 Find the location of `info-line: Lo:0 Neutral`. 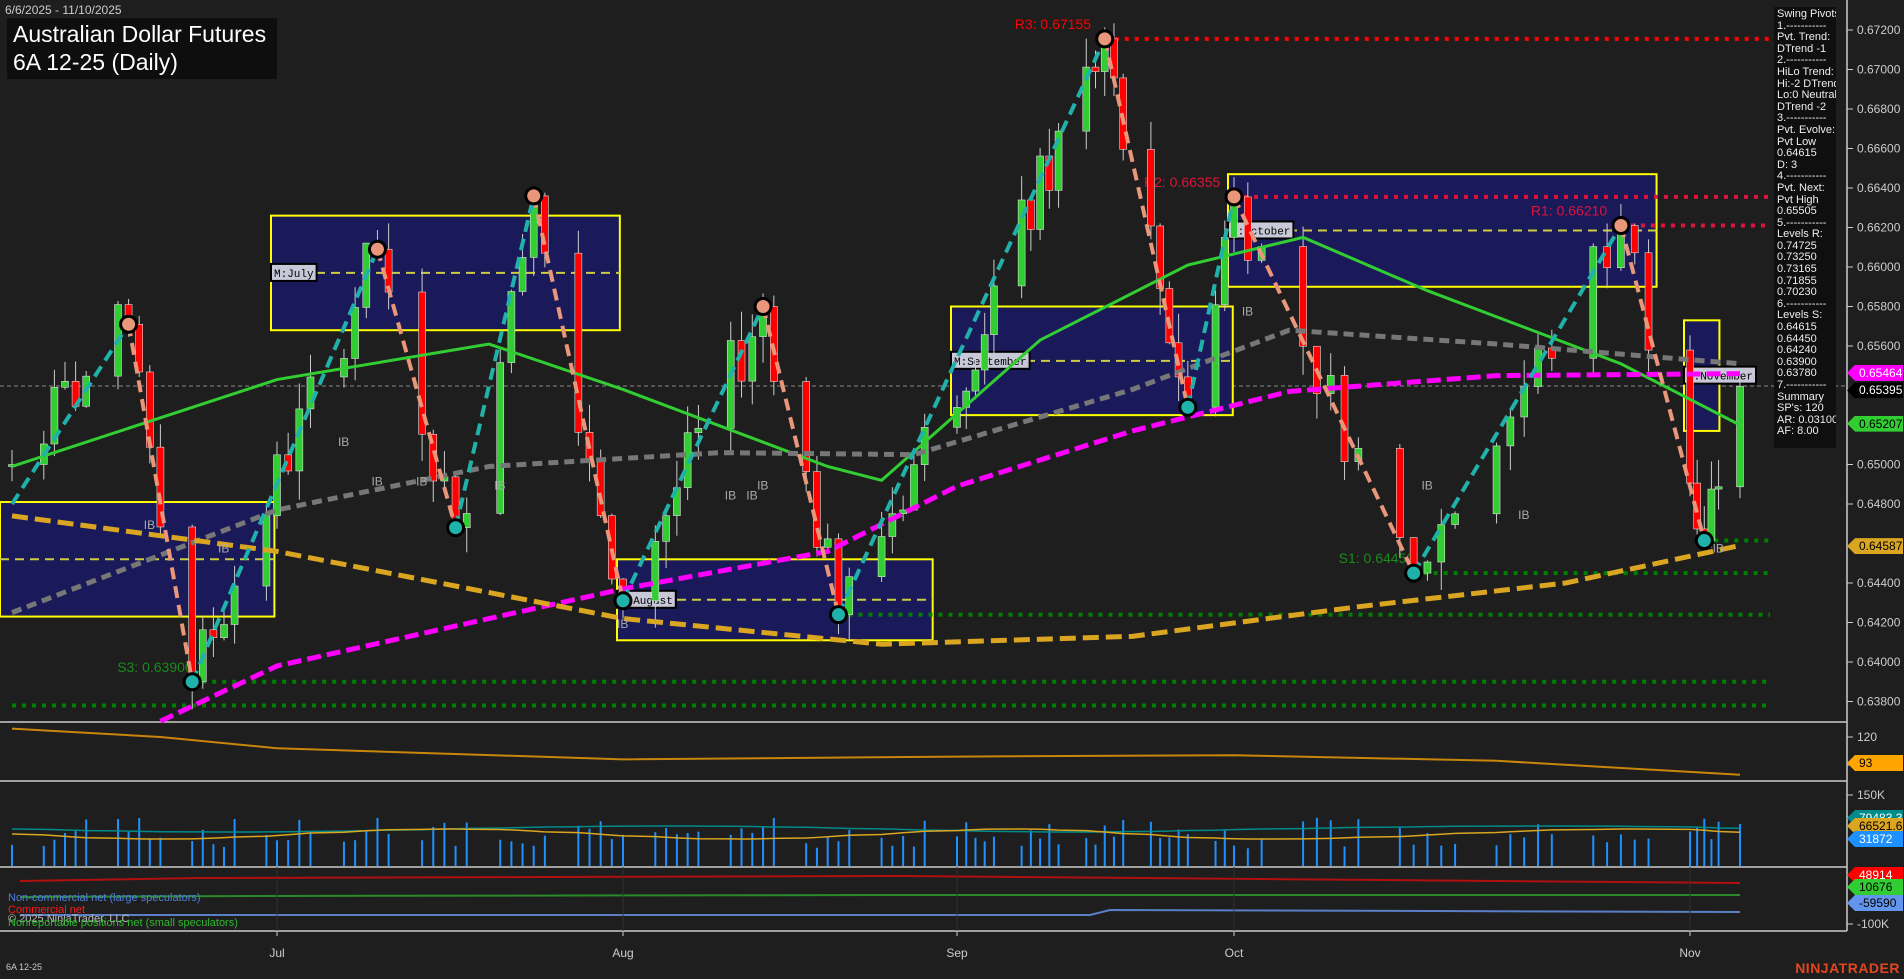

info-line: Lo:0 Neutral is located at coordinates (1806, 95).